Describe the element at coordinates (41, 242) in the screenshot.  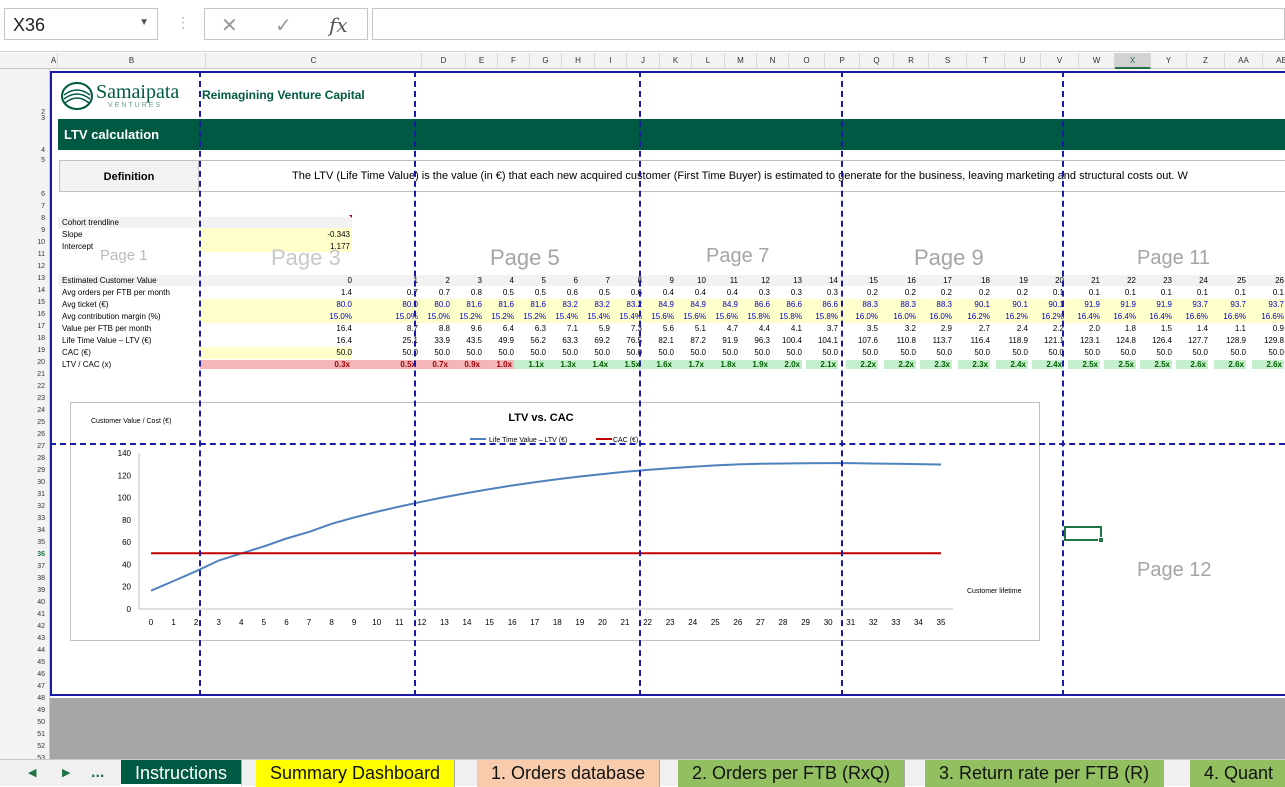
I see `row-header-10: 10` at that location.